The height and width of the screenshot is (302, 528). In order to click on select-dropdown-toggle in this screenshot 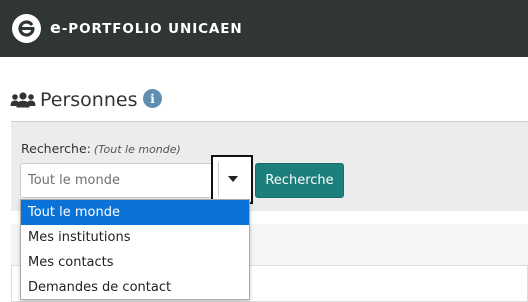, I will do `click(232, 179)`.